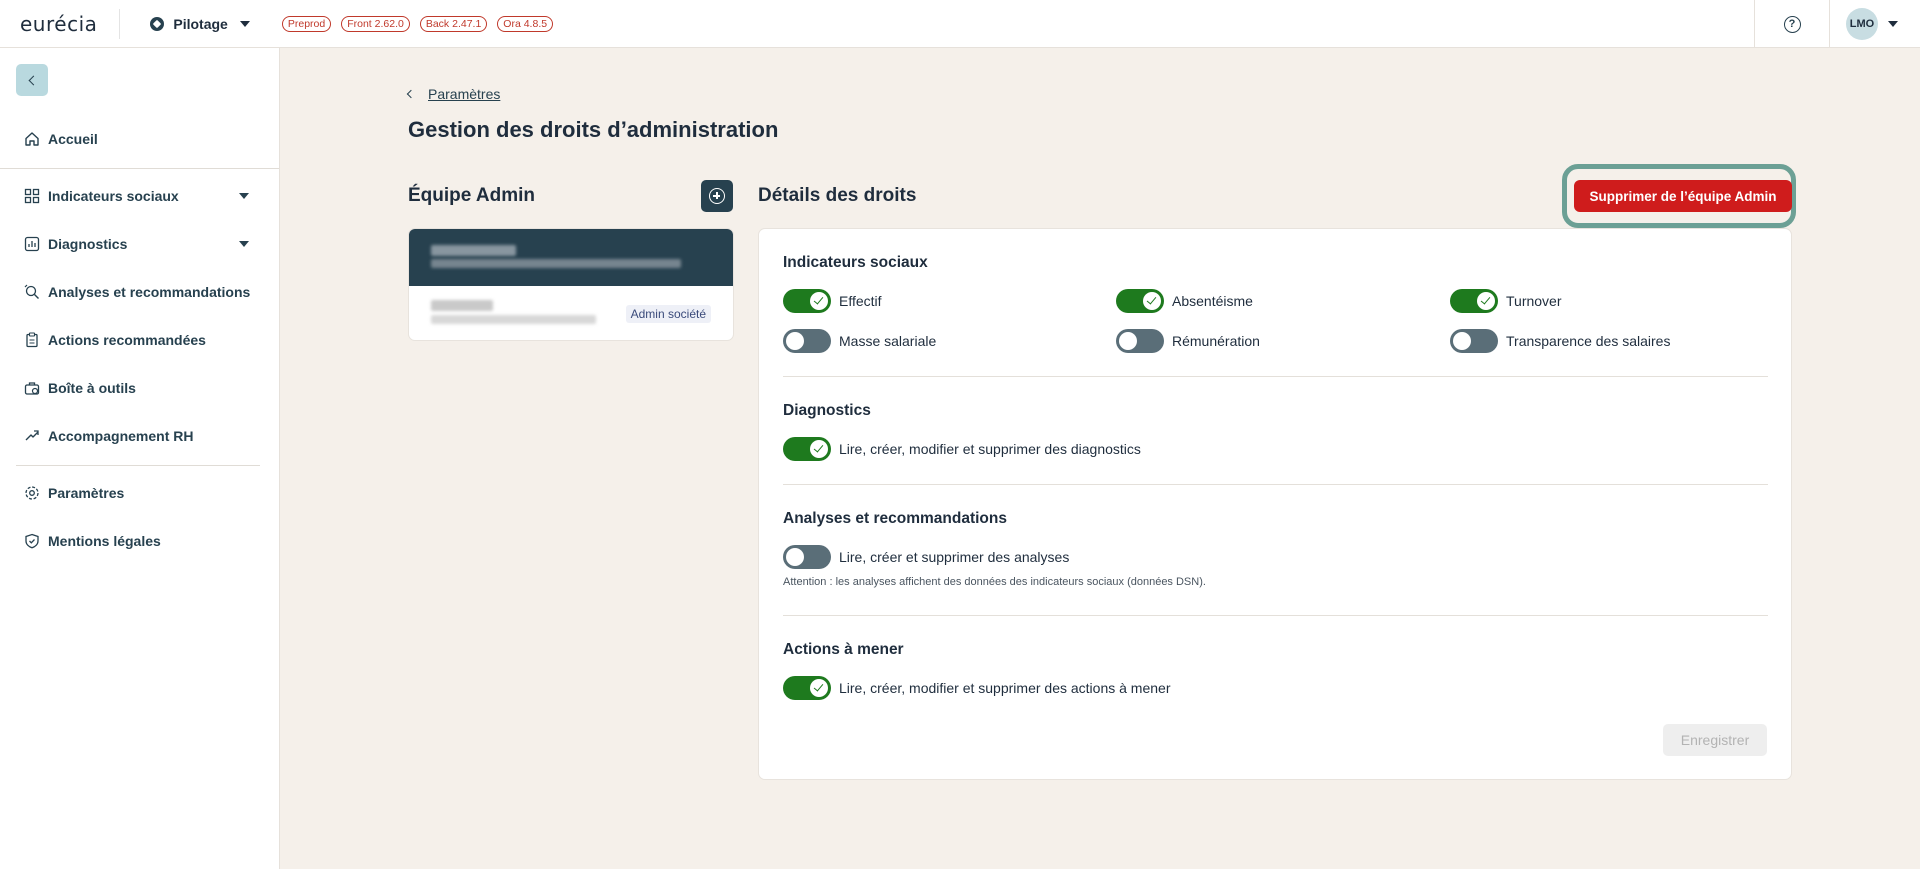 The width and height of the screenshot is (1920, 869). What do you see at coordinates (954, 557) in the screenshot?
I see `toggle-label: Lire, créer et supprimer des analyses` at bounding box center [954, 557].